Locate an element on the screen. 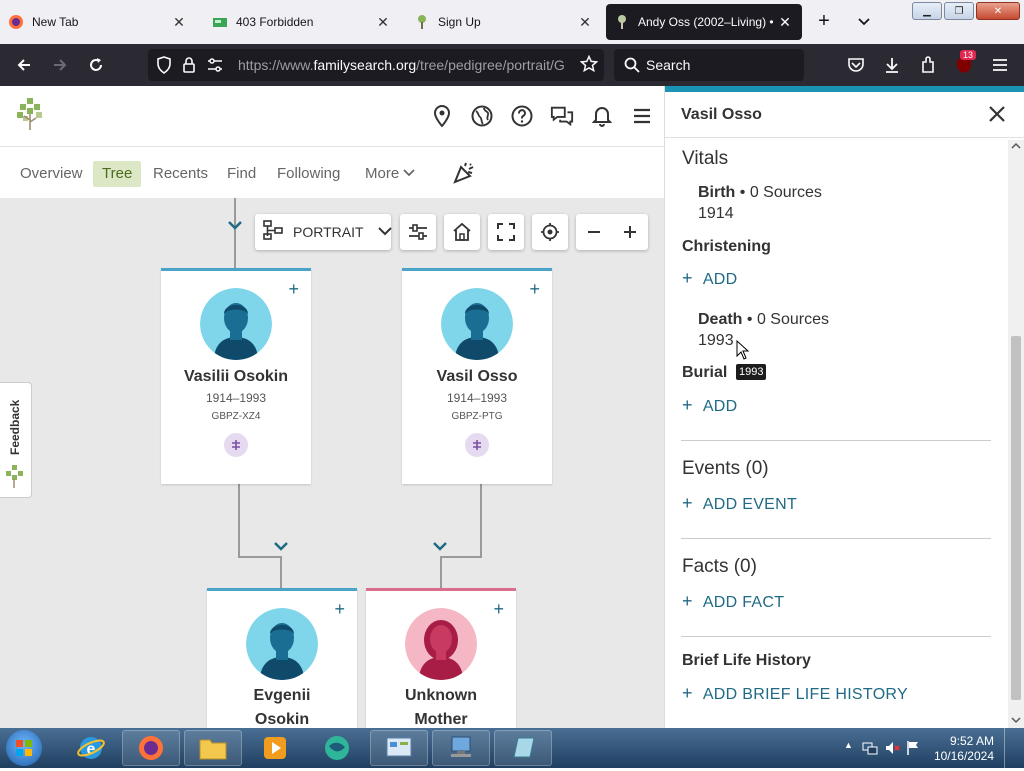 The image size is (1024, 771). windows-taskbar: e ▲ 9:52 AM 10/16/2024 is located at coordinates (512, 748).